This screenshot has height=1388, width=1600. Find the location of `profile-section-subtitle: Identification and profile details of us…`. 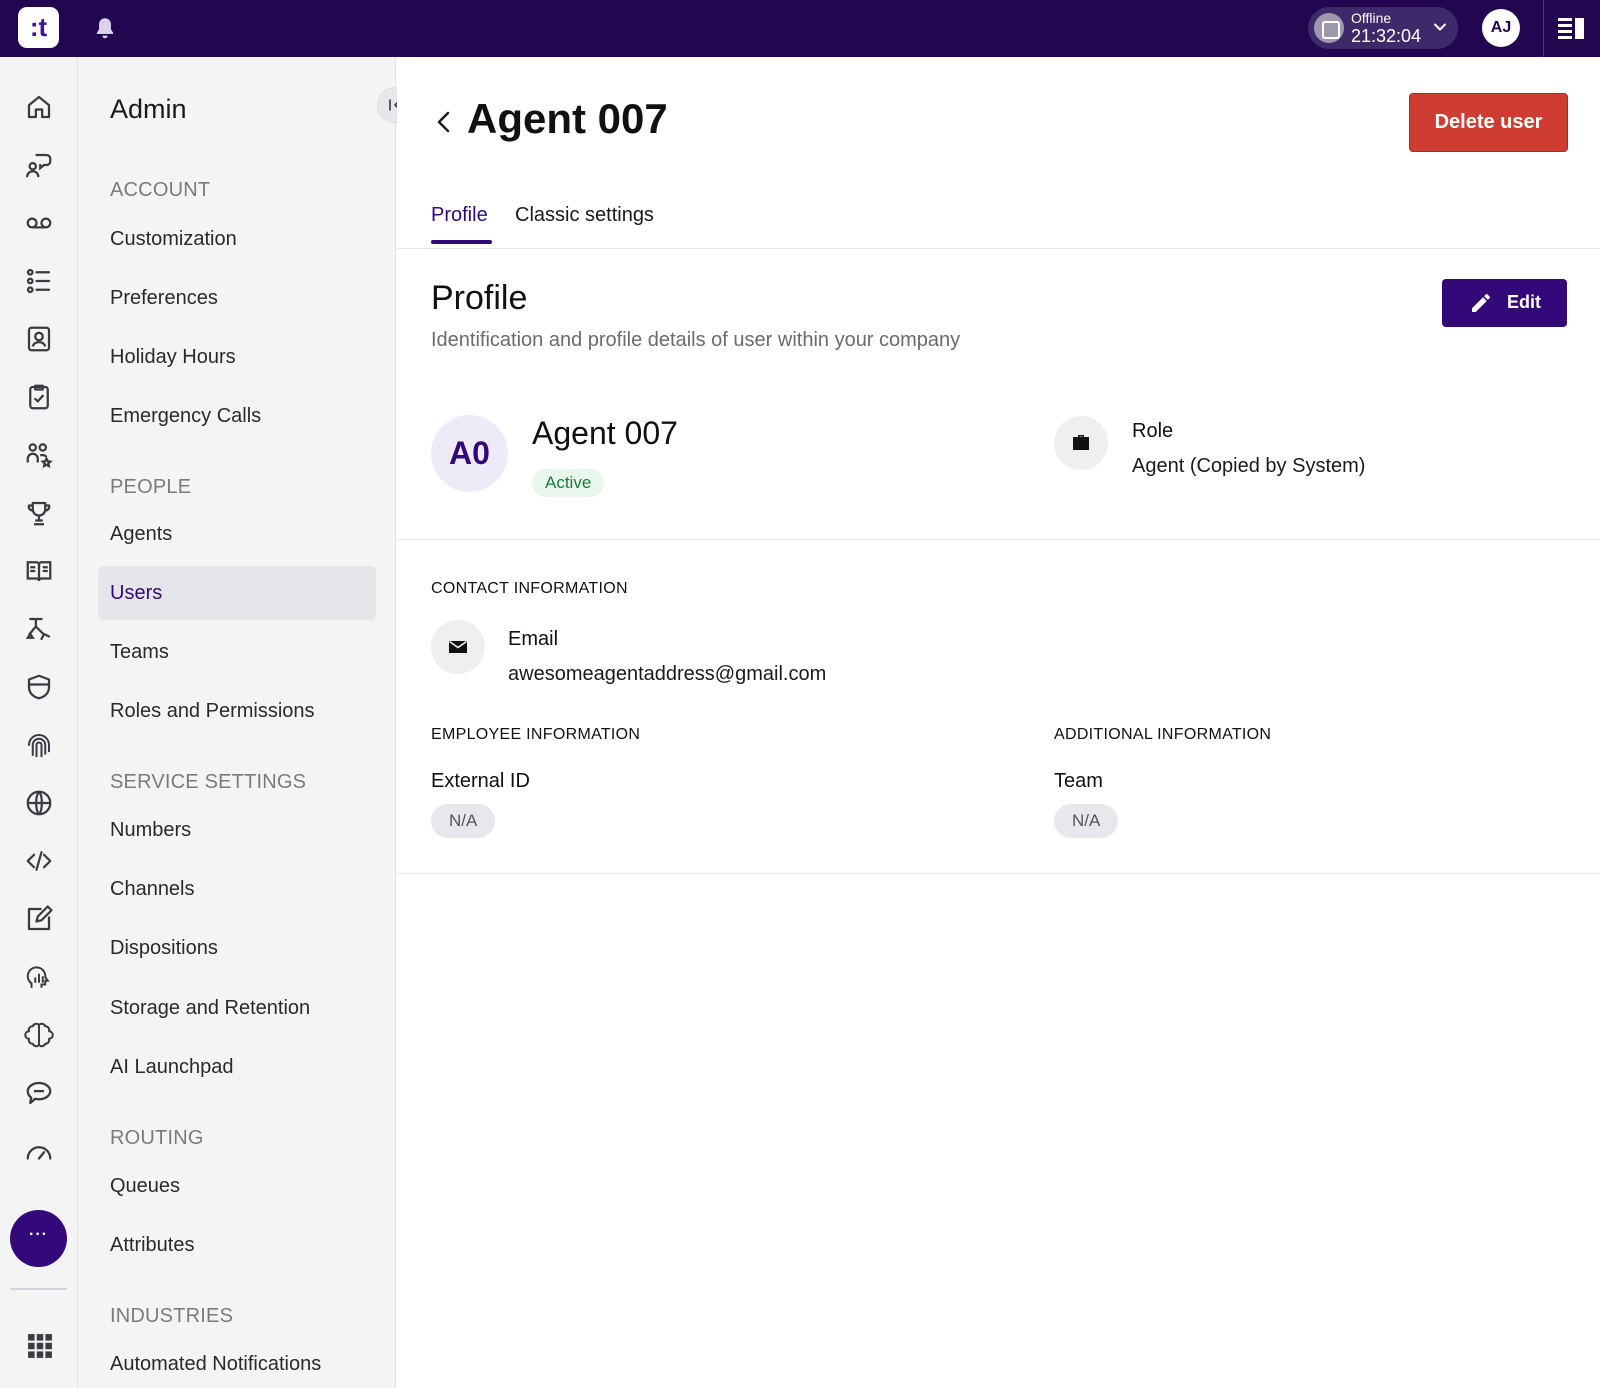

profile-section-subtitle: Identification and profile details of us… is located at coordinates (696, 340).